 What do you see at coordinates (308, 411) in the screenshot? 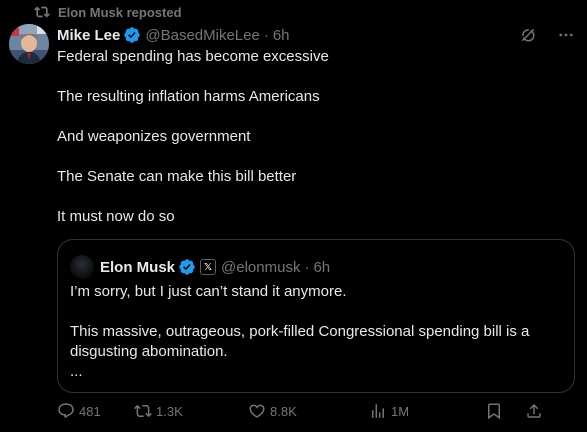
I see `like-button: 8.8K` at bounding box center [308, 411].